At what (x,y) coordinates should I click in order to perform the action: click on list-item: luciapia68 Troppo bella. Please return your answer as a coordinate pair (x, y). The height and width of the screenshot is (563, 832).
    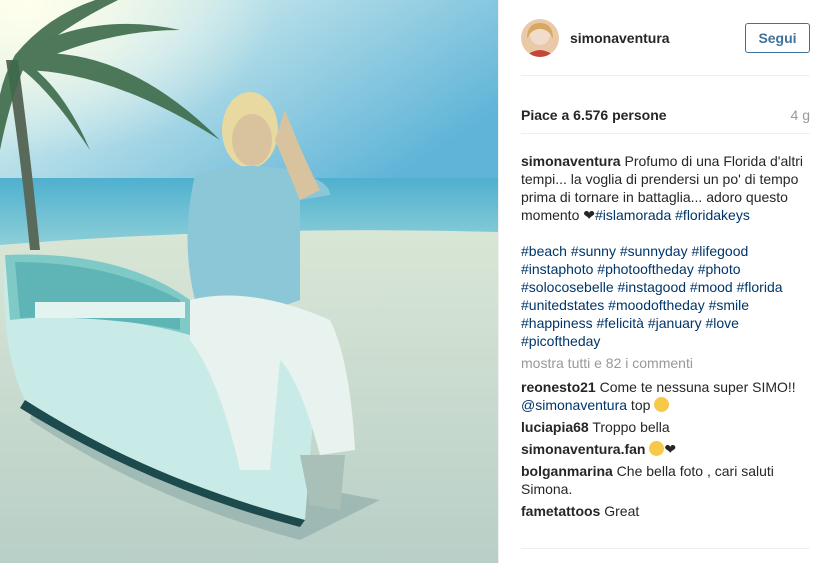
    Looking at the image, I should click on (665, 427).